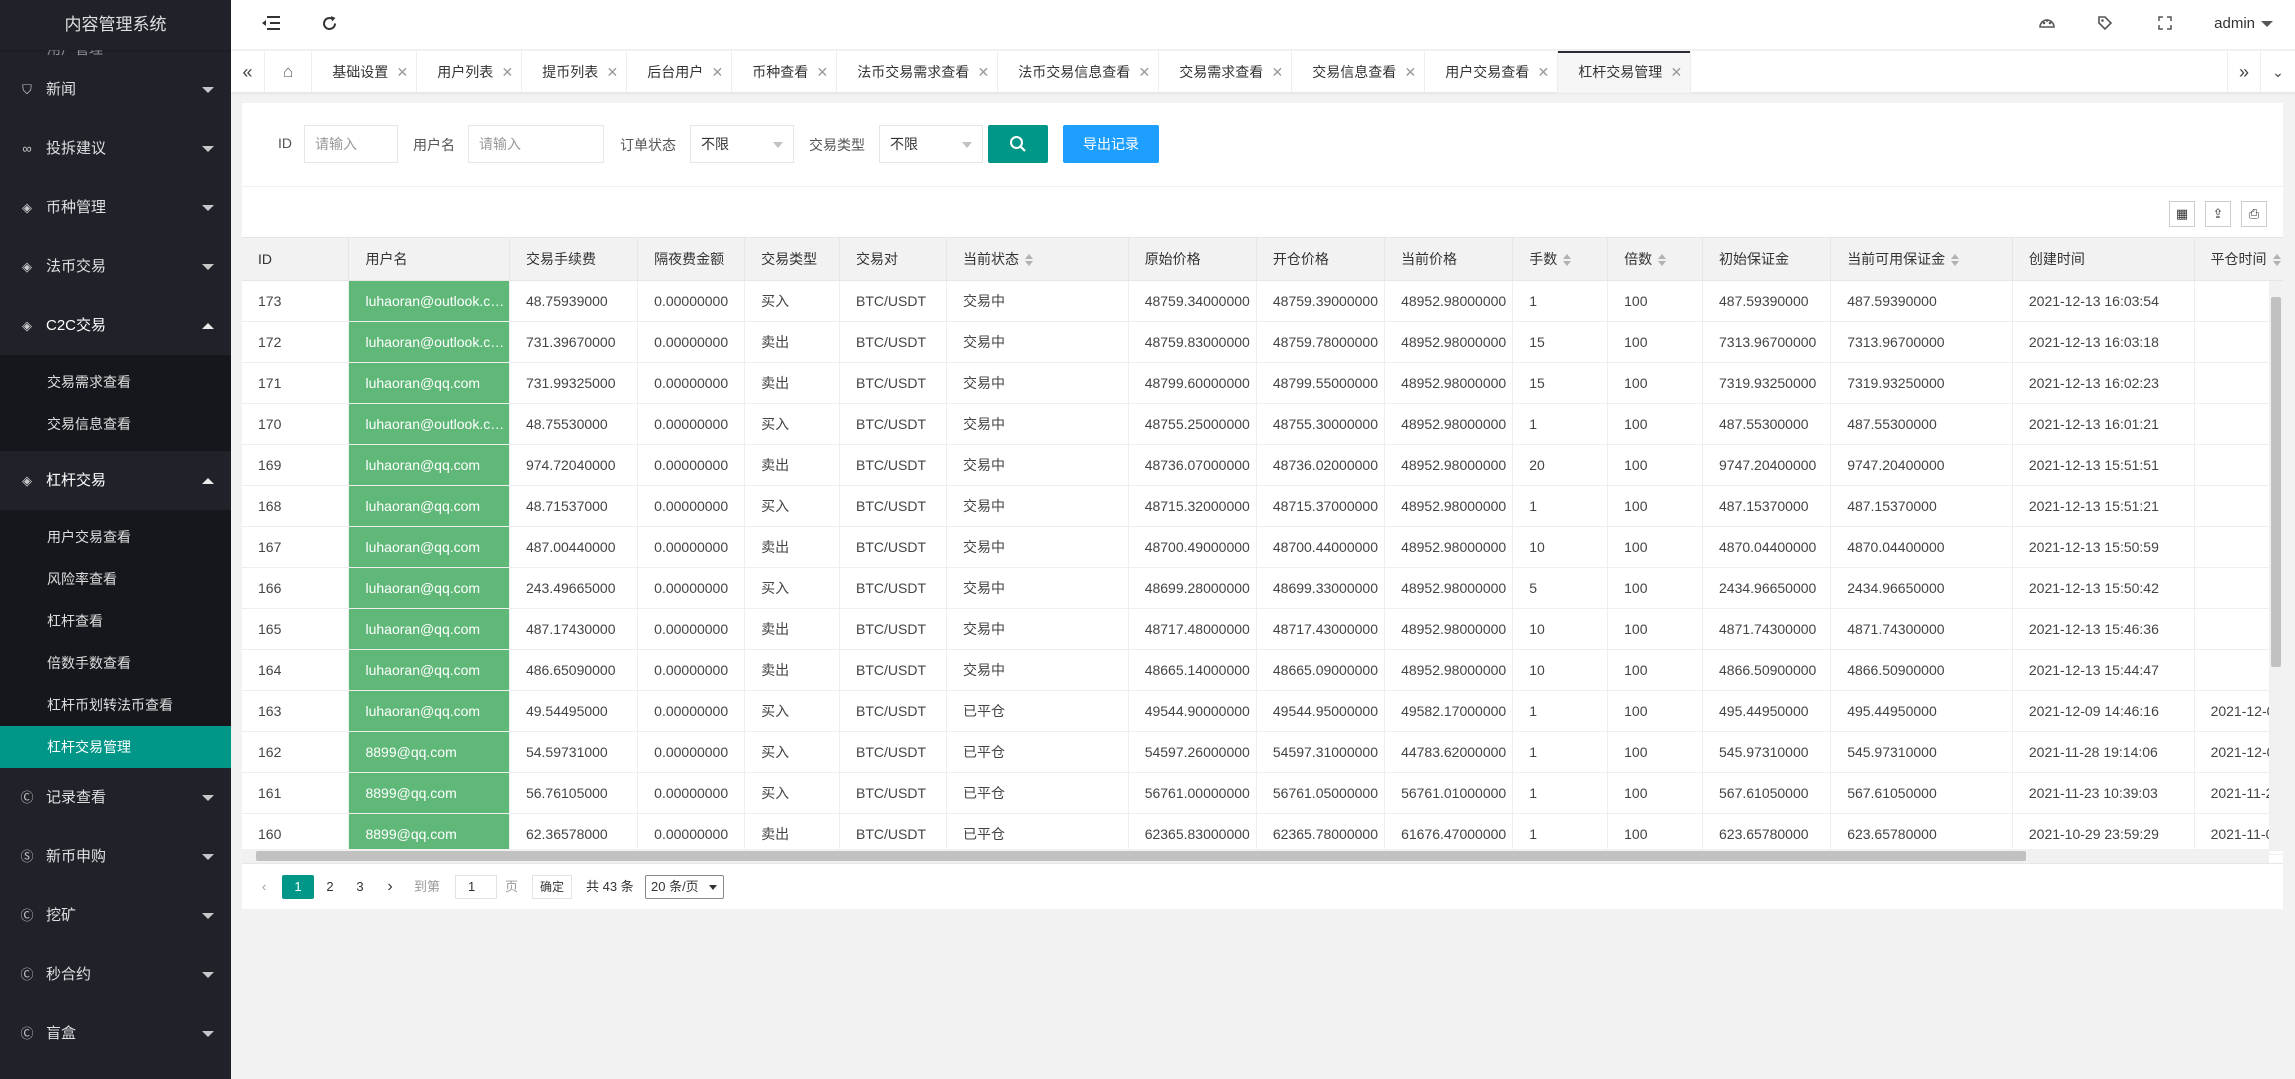  What do you see at coordinates (476, 887) in the screenshot?
I see `goto-page-input: 1` at bounding box center [476, 887].